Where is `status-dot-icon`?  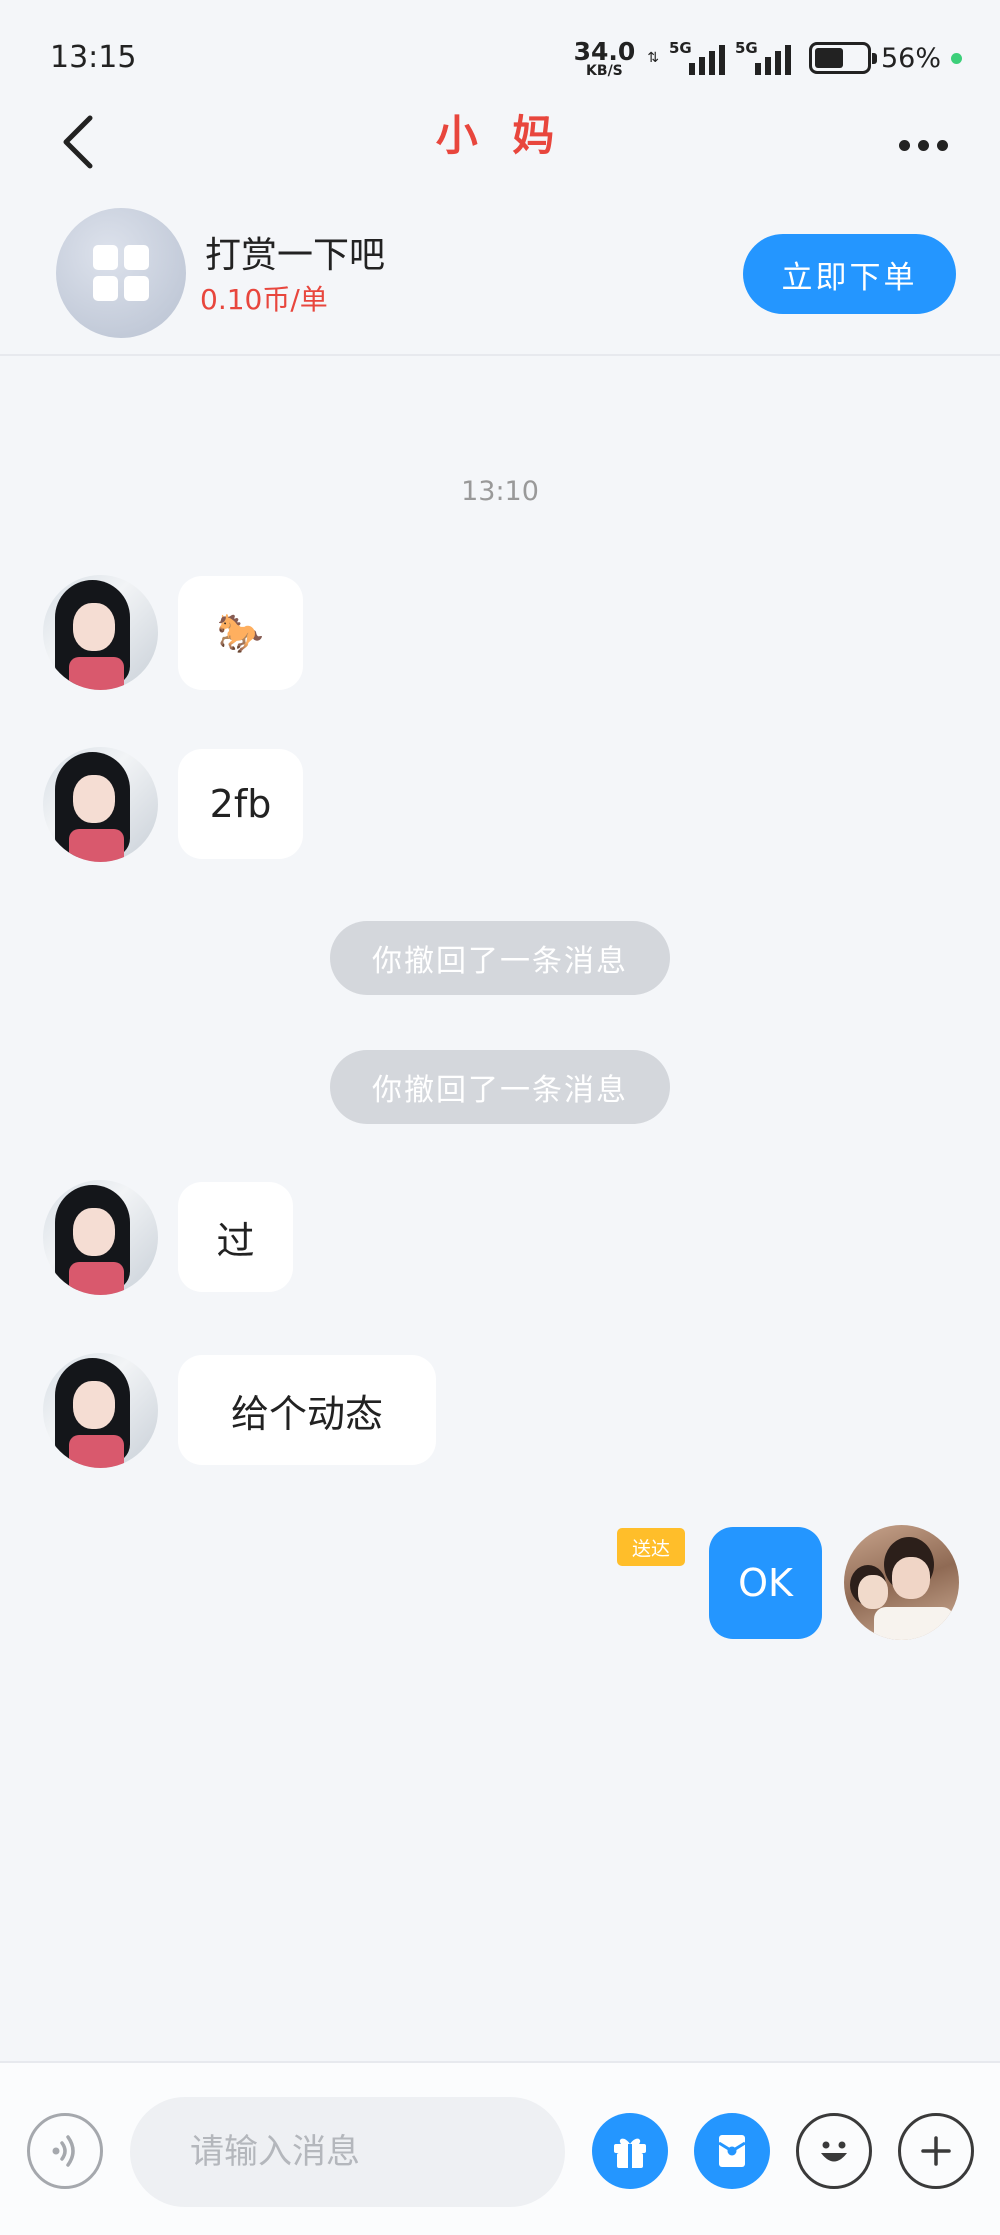
status-dot-icon is located at coordinates (956, 58).